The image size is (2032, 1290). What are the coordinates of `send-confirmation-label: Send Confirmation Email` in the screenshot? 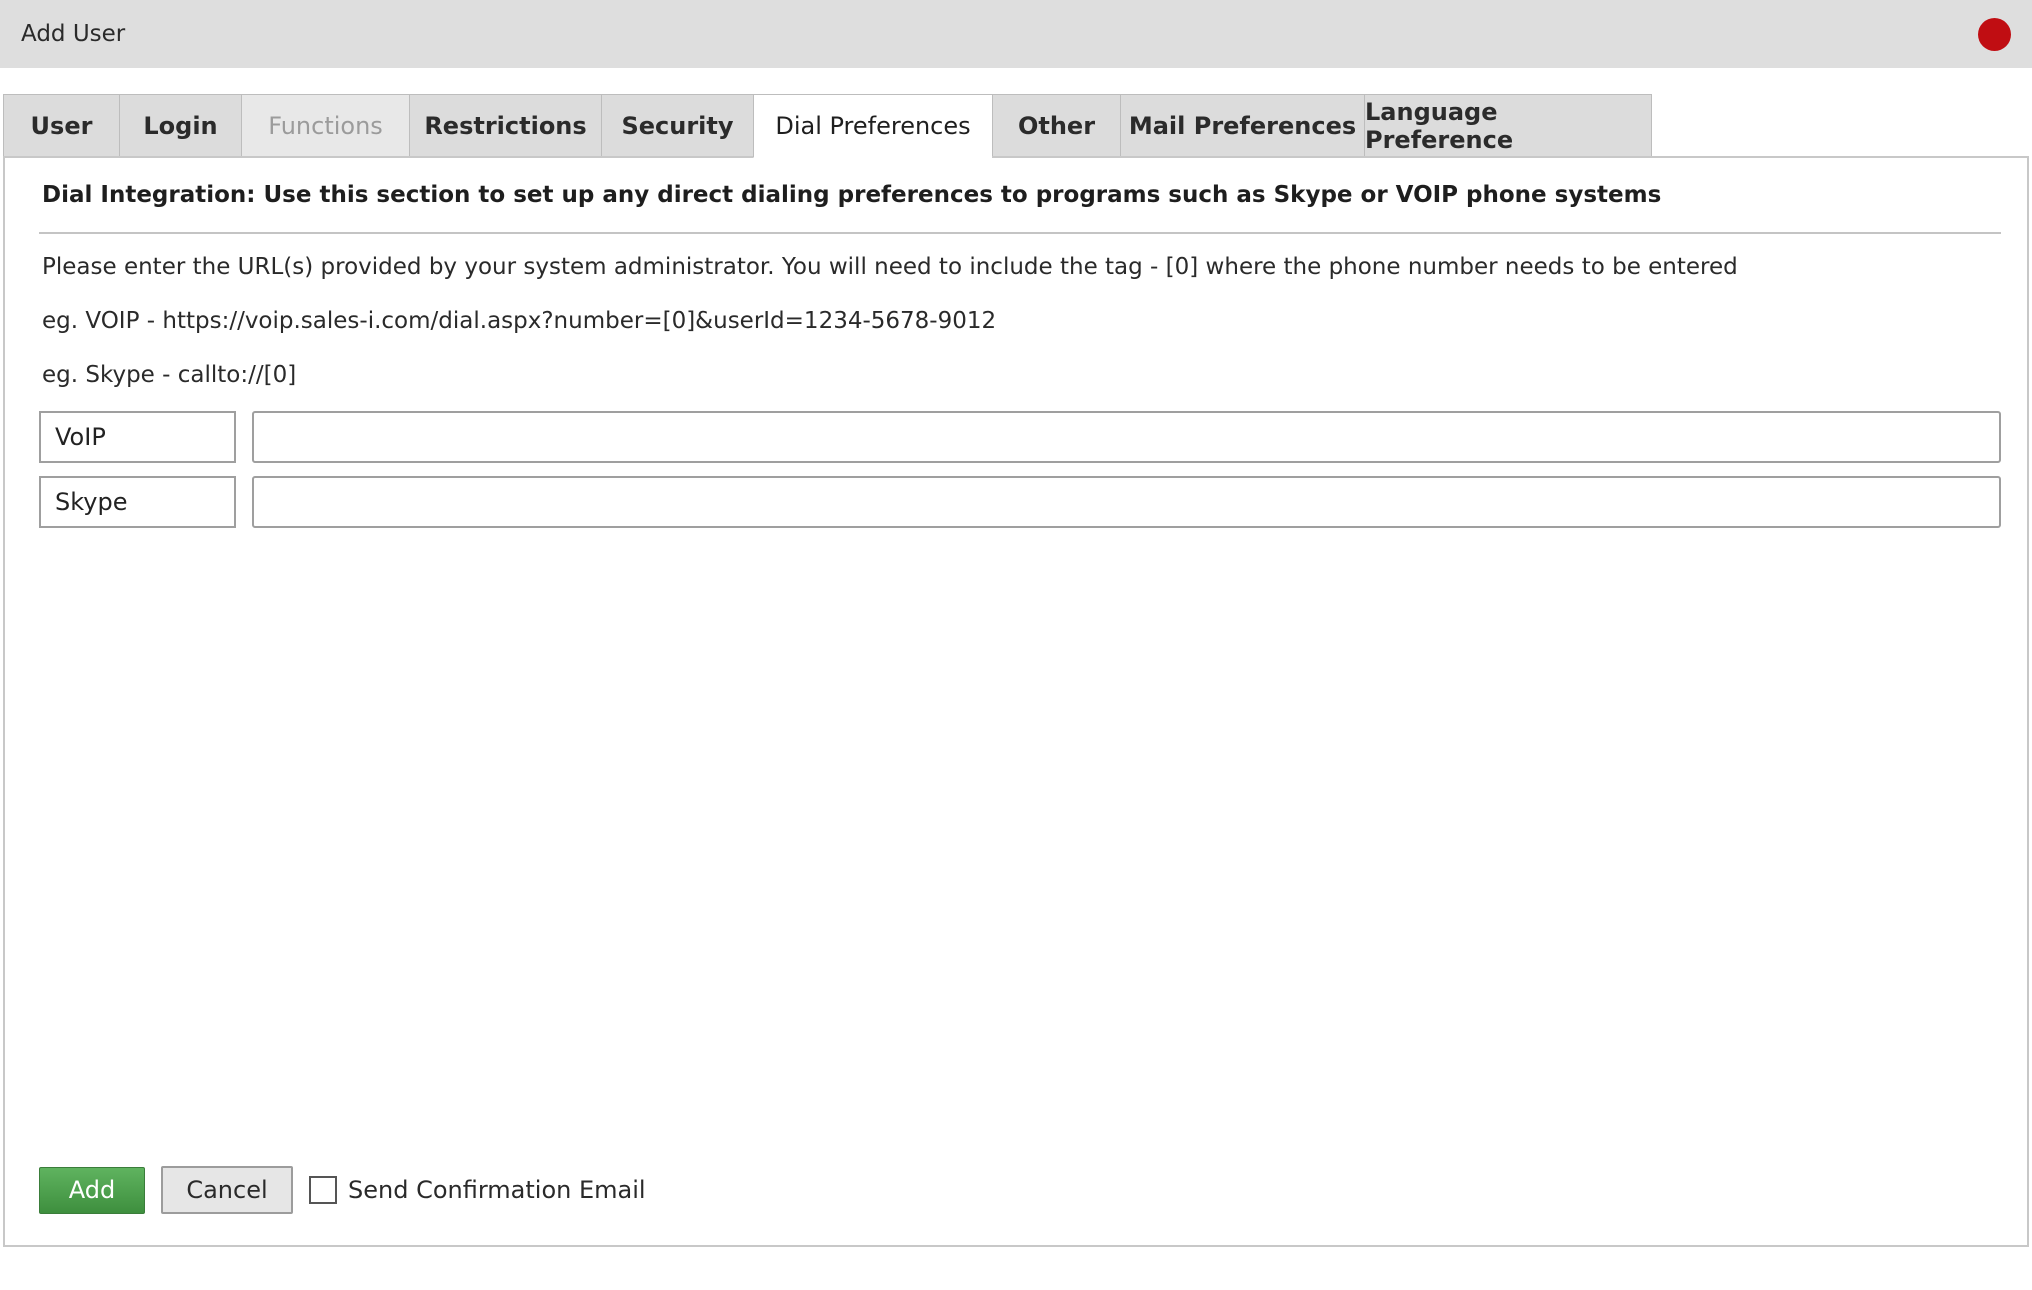 It's located at (497, 1190).